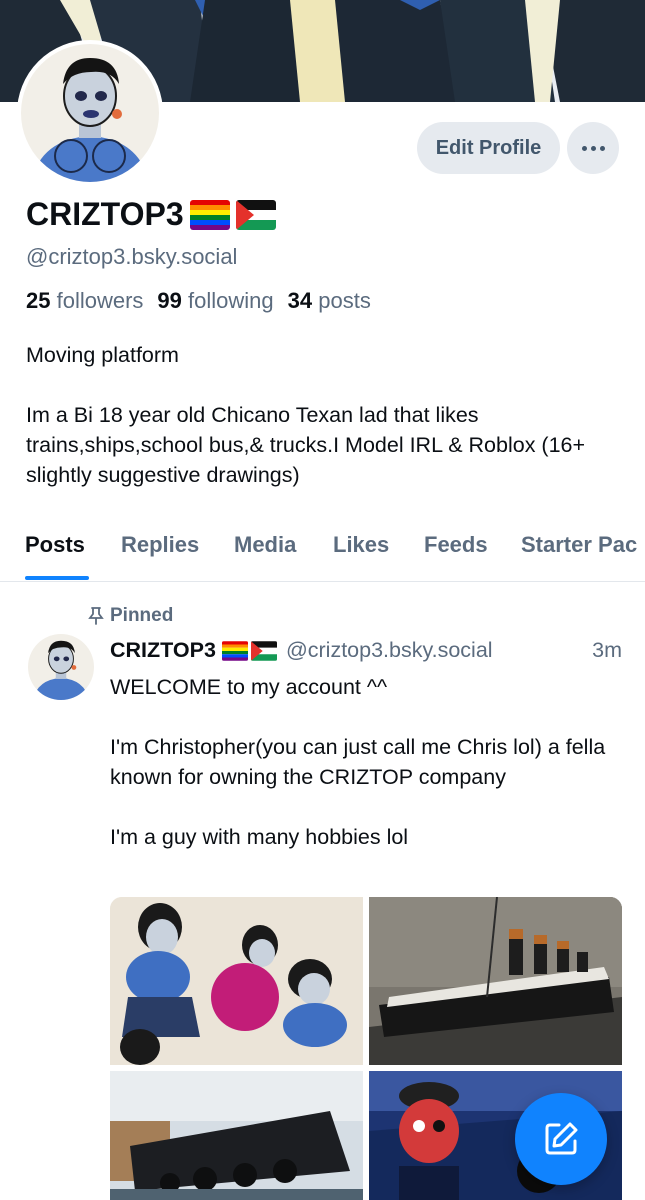 The width and height of the screenshot is (645, 1200). Describe the element at coordinates (160, 545) in the screenshot. I see `tab-replies: Replies` at that location.